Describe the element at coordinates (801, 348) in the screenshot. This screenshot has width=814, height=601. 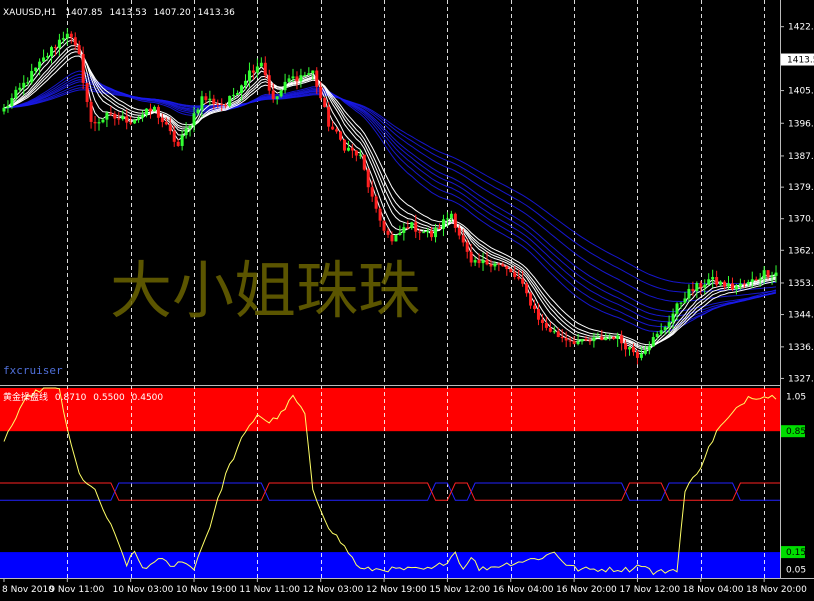
I see `price-tick-label: 1336.0` at that location.